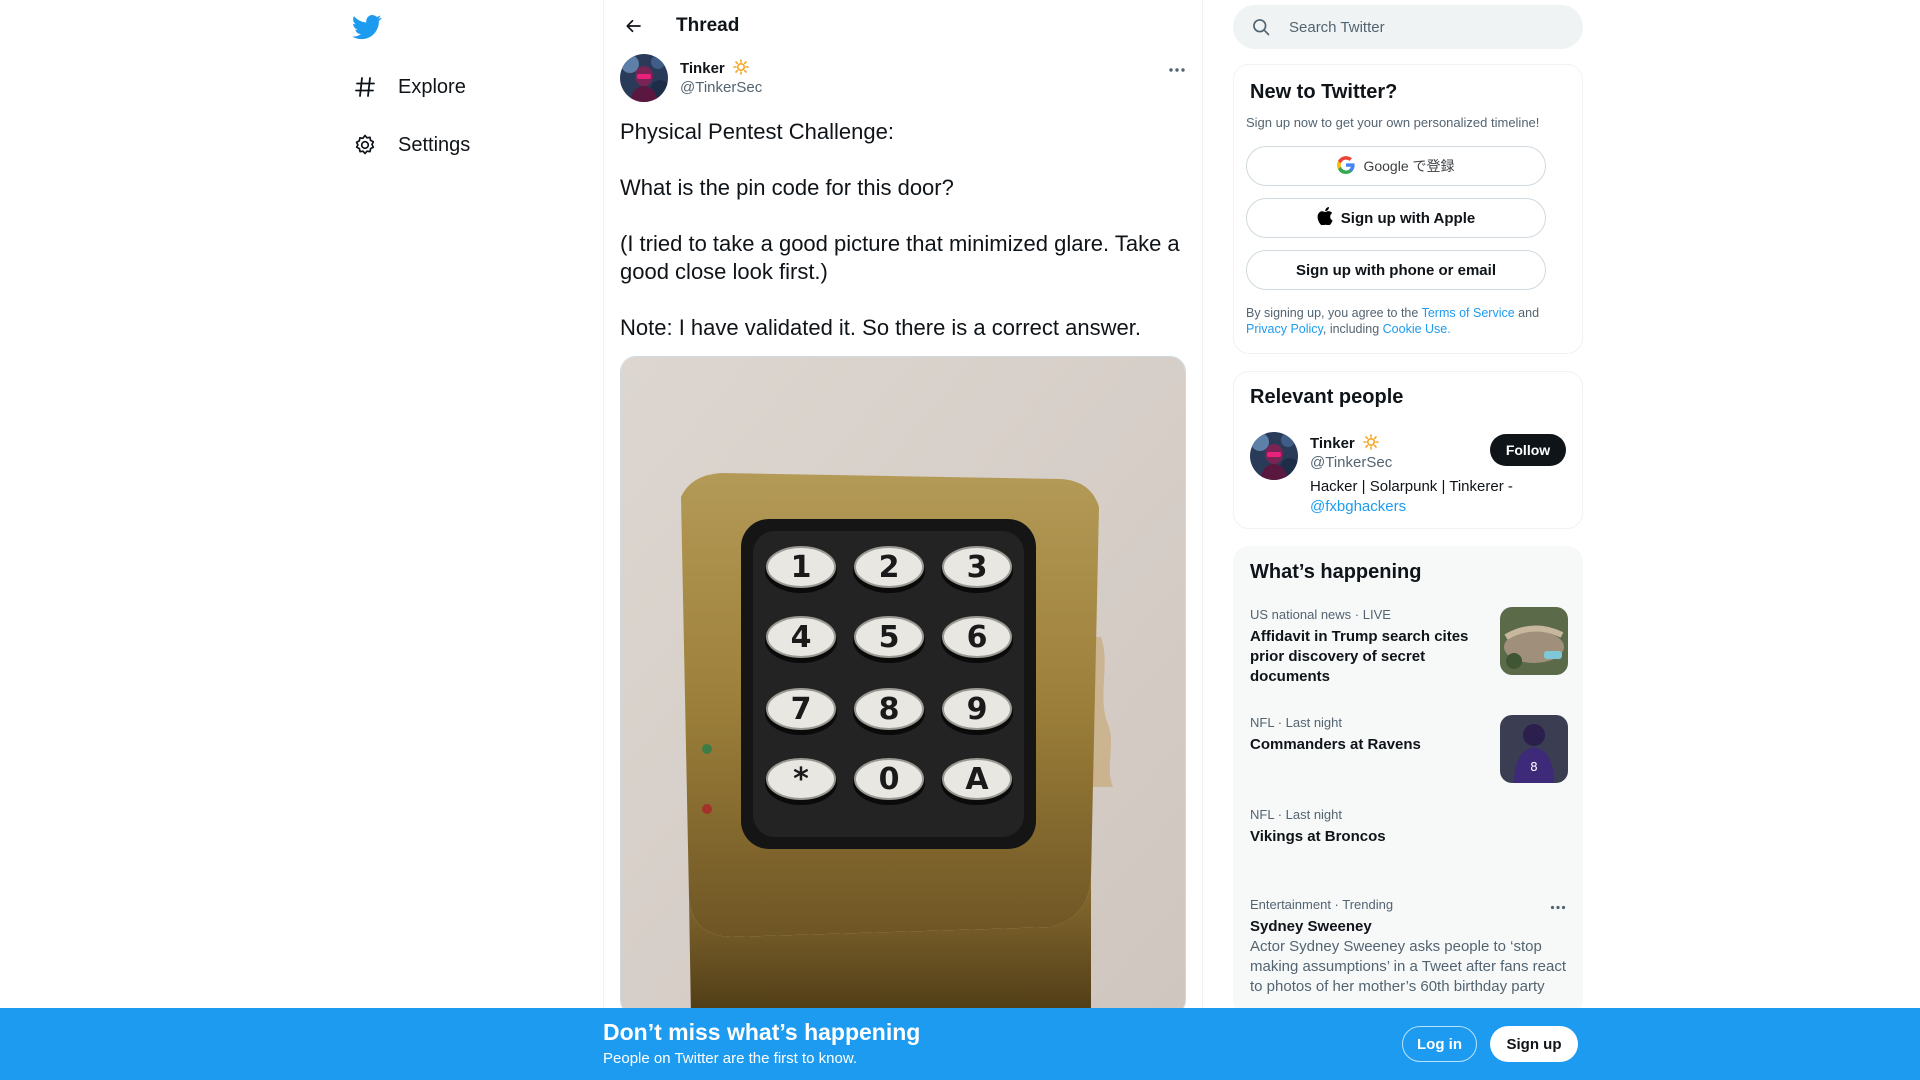  I want to click on keypad-key-label: *, so click(801, 779).